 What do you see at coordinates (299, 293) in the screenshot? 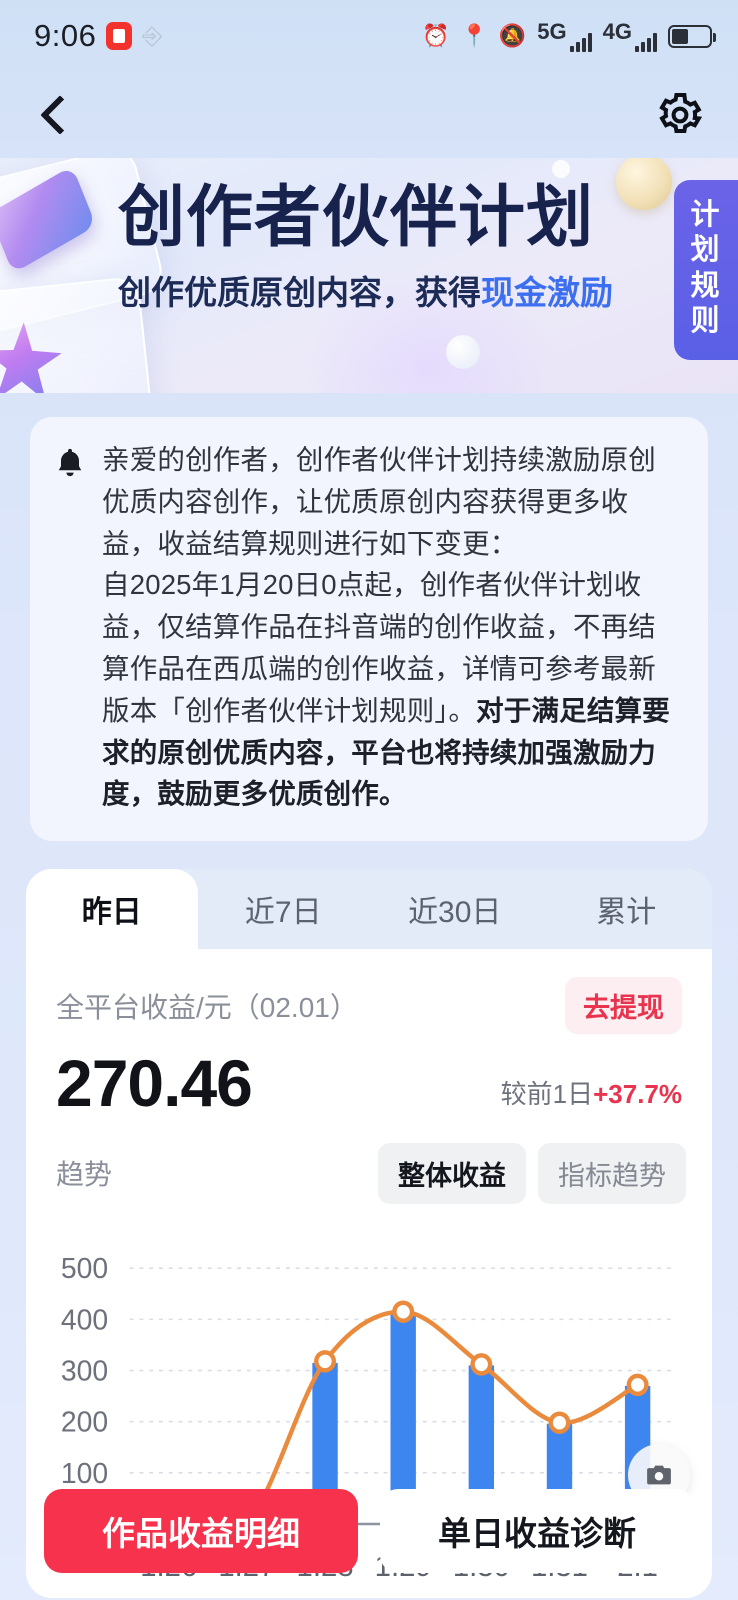
I see `hero-subtitle-plain: 创作优质原创内容，获得` at bounding box center [299, 293].